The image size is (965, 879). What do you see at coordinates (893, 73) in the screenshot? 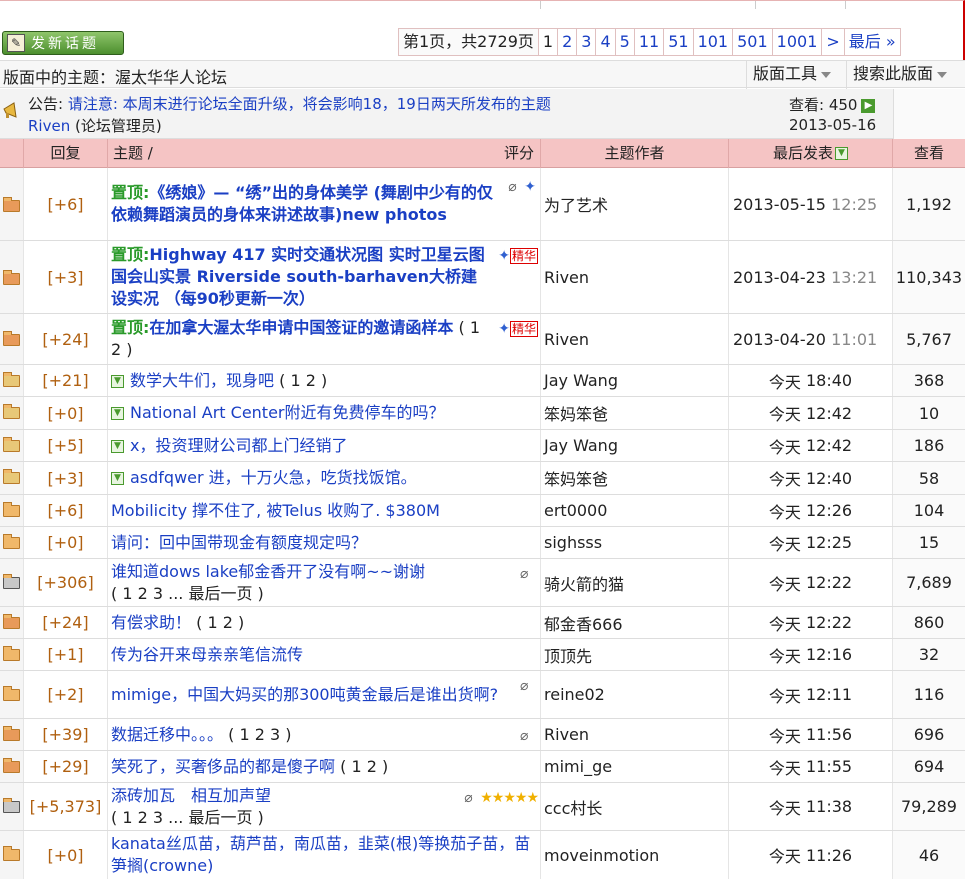
I see `search-forum-label: 搜索此版面` at bounding box center [893, 73].